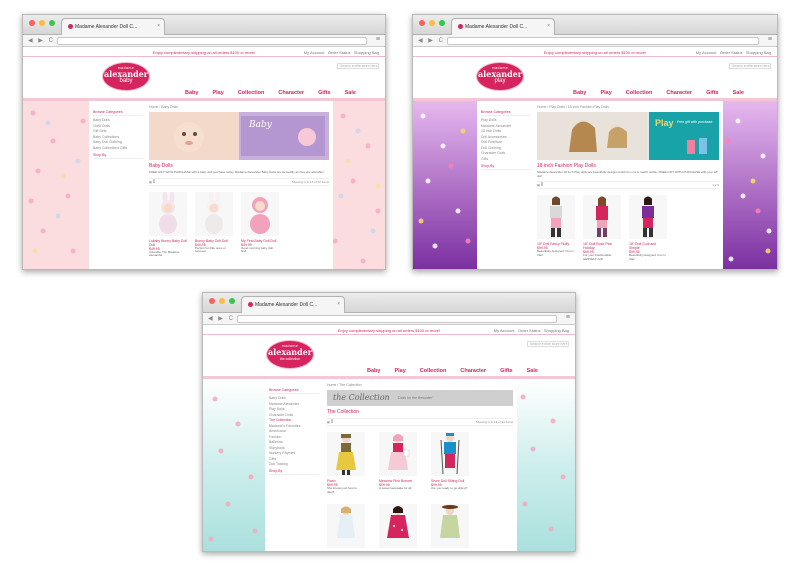 This screenshot has height=564, width=800. I want to click on sidebar-item: Doll Accessories, so click(506, 137).